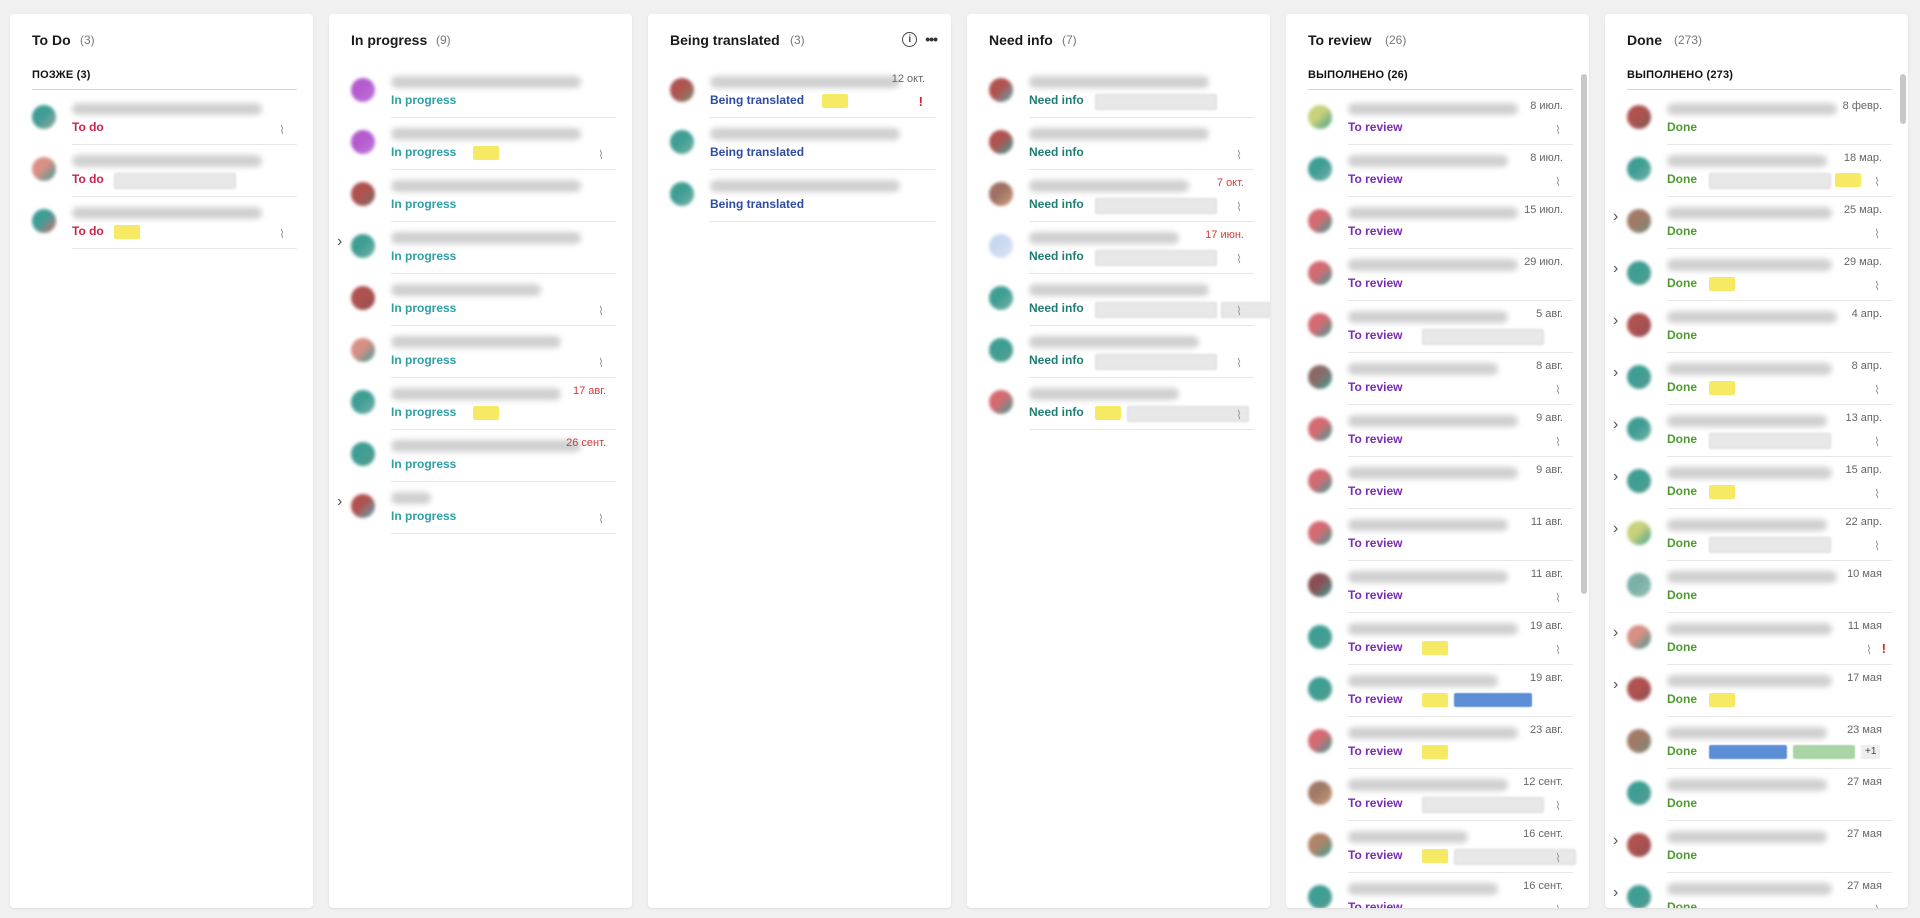 Image resolution: width=1920 pixels, height=918 pixels. What do you see at coordinates (1756, 379) in the screenshot?
I see `task-card: › Done 8 апр. ⌇` at bounding box center [1756, 379].